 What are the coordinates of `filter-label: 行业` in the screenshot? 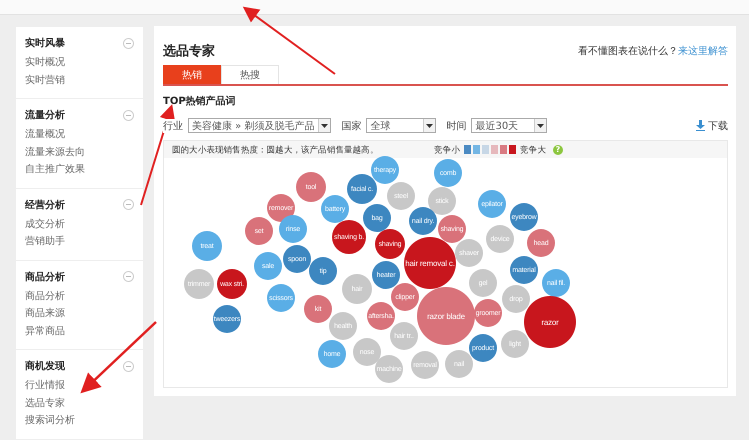 It's located at (173, 125).